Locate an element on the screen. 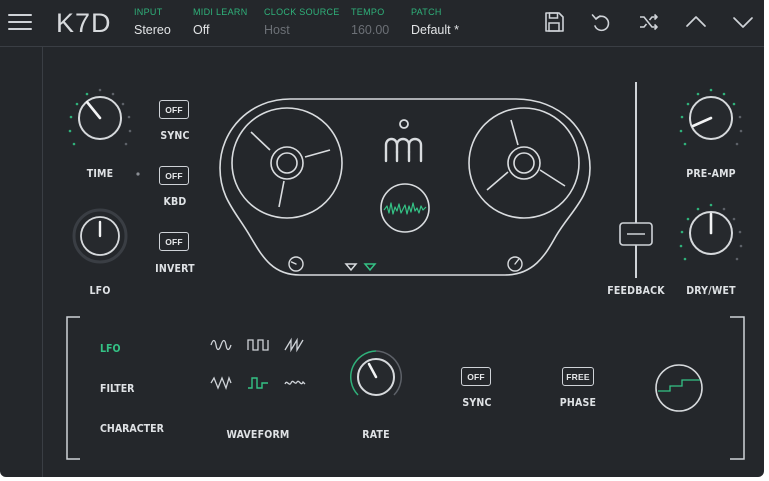 This screenshot has height=481, width=769. tab-character: CHARACTER is located at coordinates (132, 429).